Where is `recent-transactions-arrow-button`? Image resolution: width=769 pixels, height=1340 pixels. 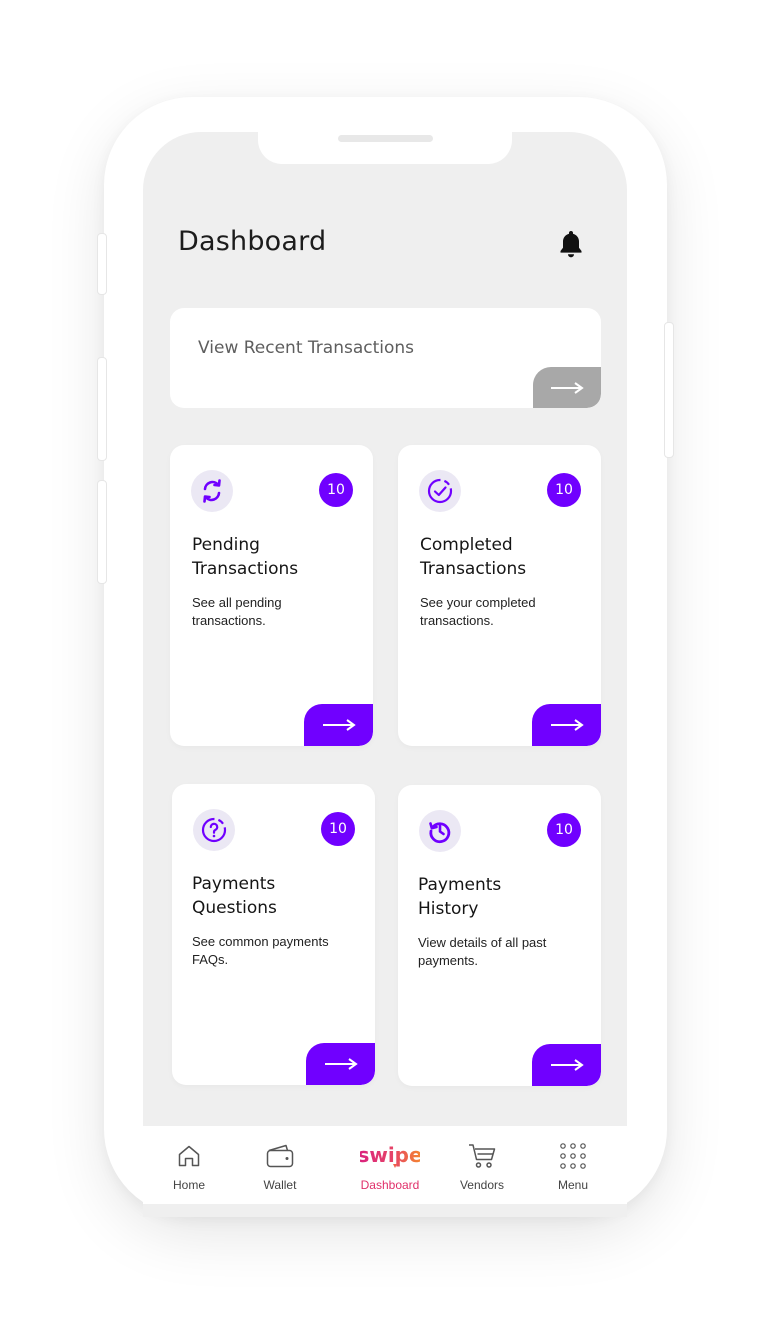
recent-transactions-arrow-button is located at coordinates (567, 387).